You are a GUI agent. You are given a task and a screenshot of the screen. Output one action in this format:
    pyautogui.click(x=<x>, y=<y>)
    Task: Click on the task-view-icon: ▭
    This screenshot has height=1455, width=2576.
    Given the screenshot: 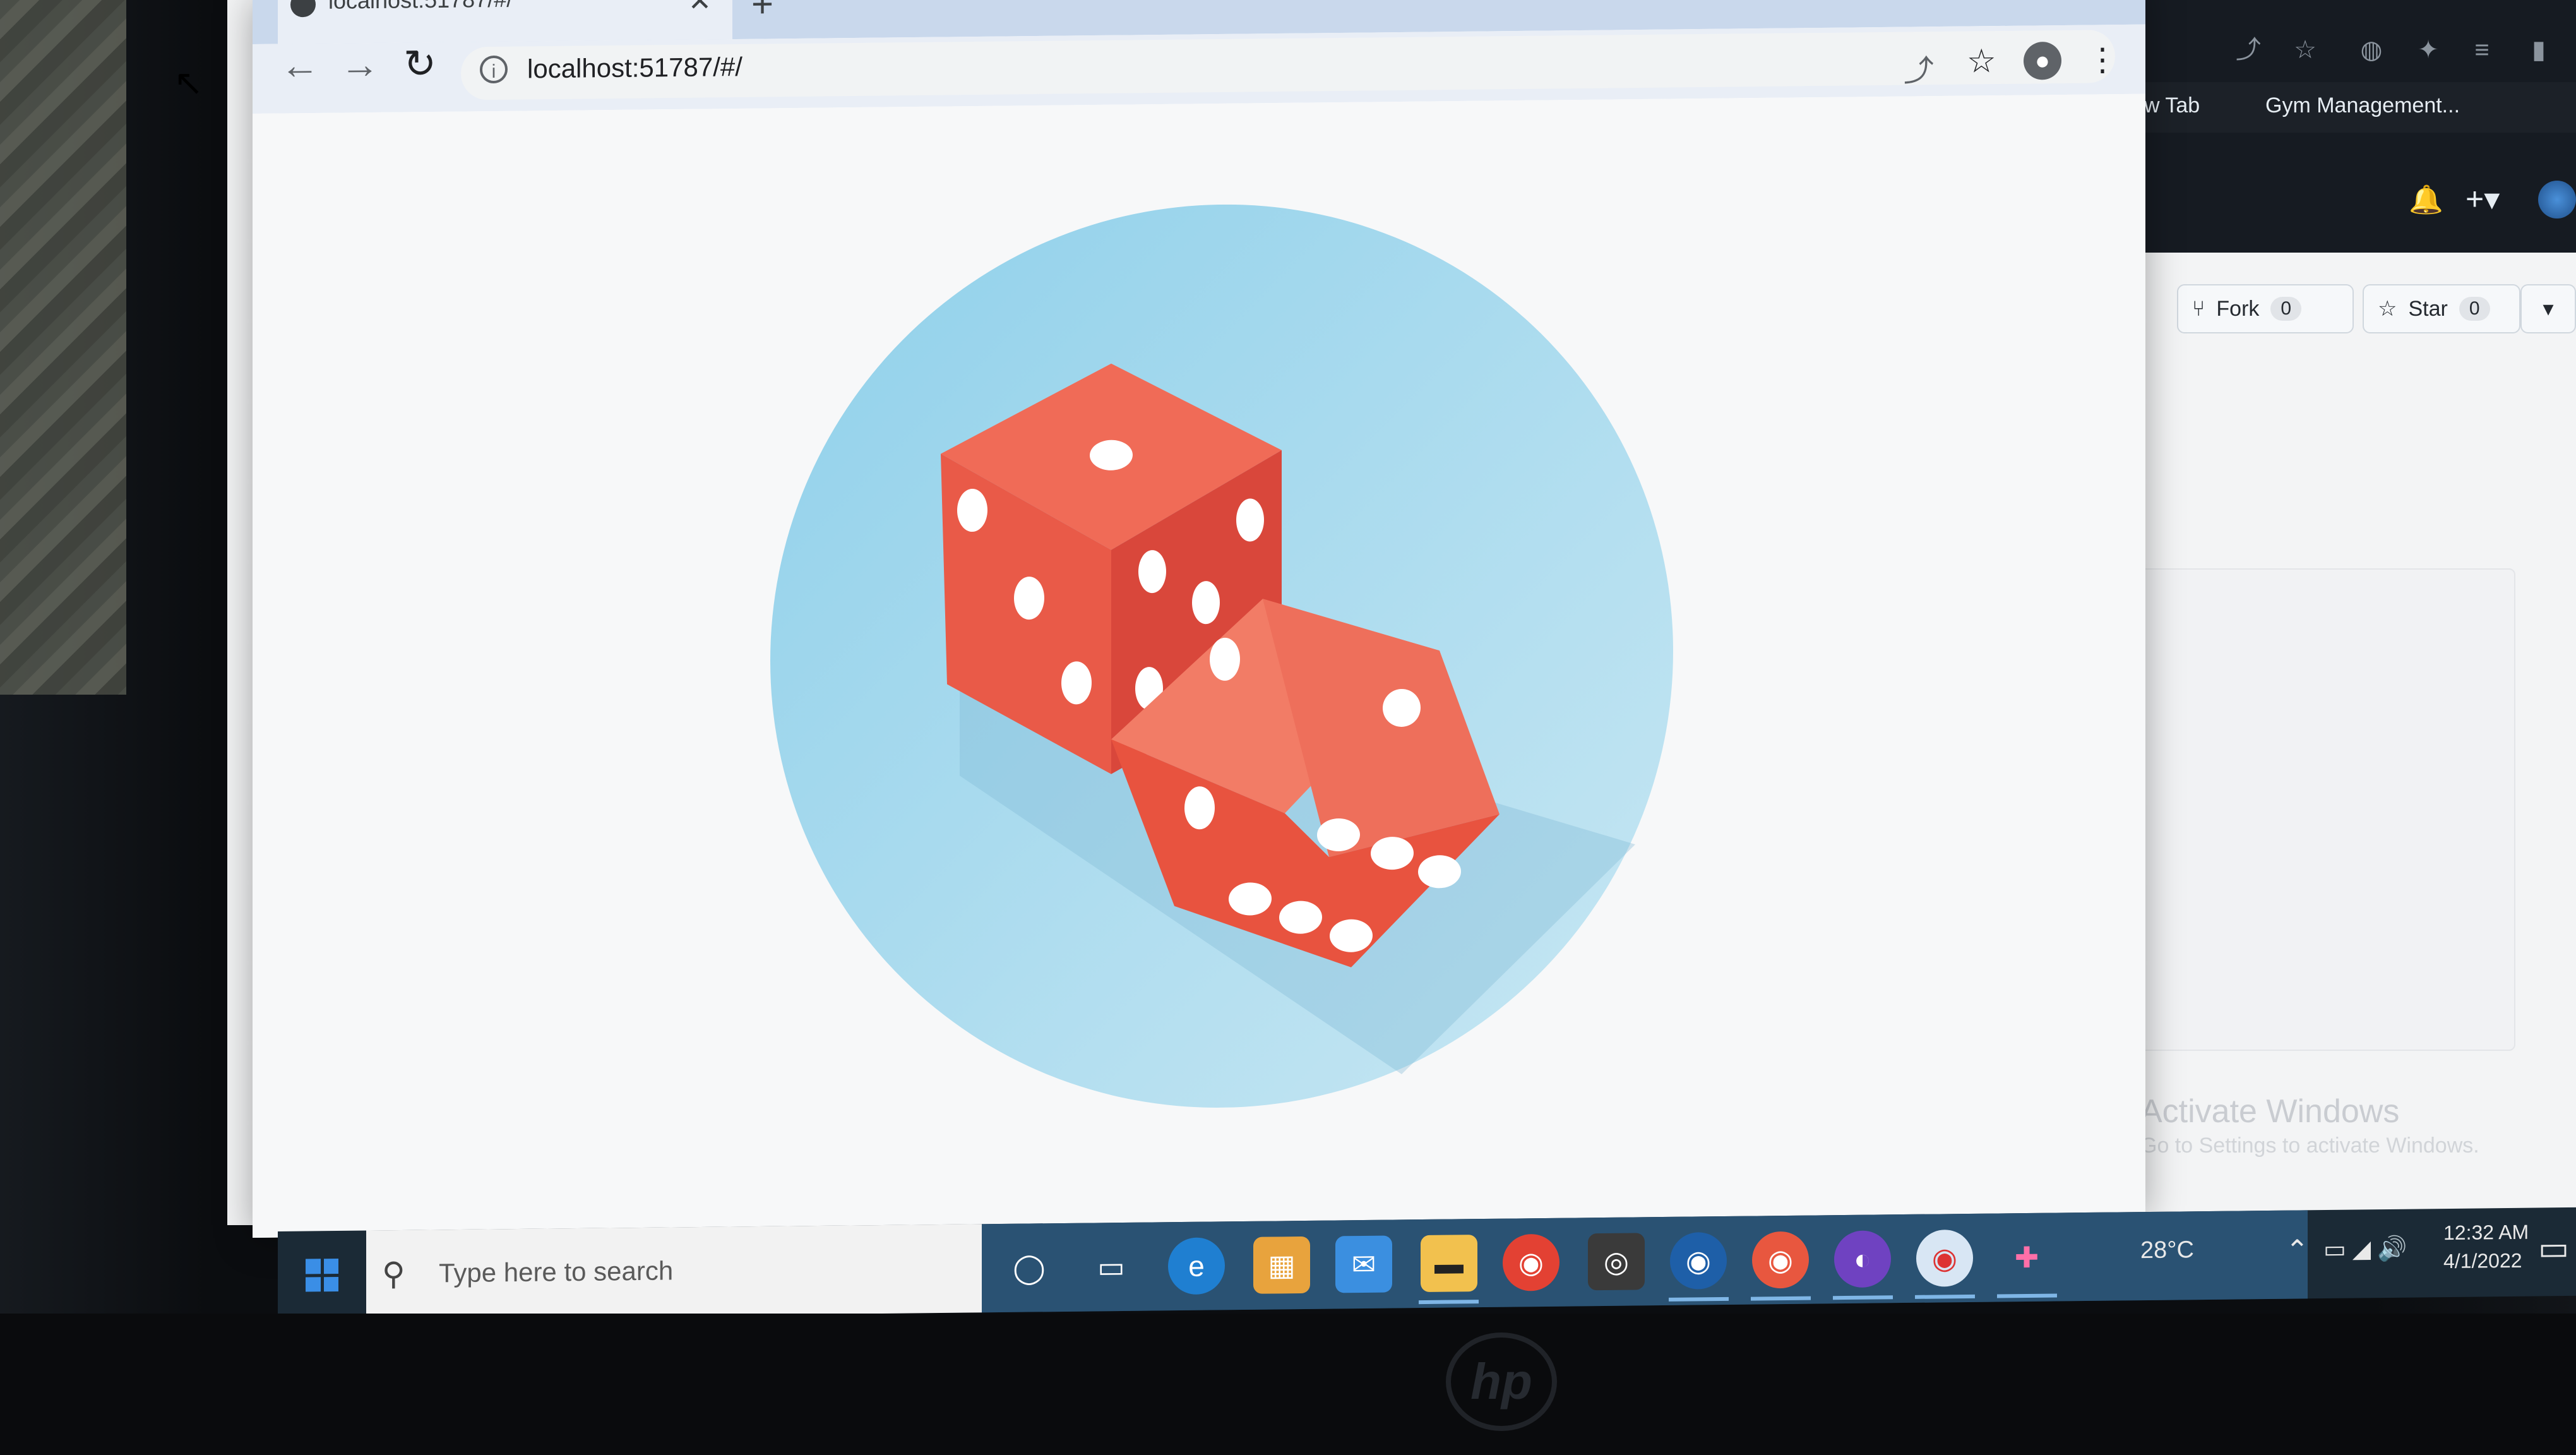 What is the action you would take?
    pyautogui.click(x=1111, y=1267)
    